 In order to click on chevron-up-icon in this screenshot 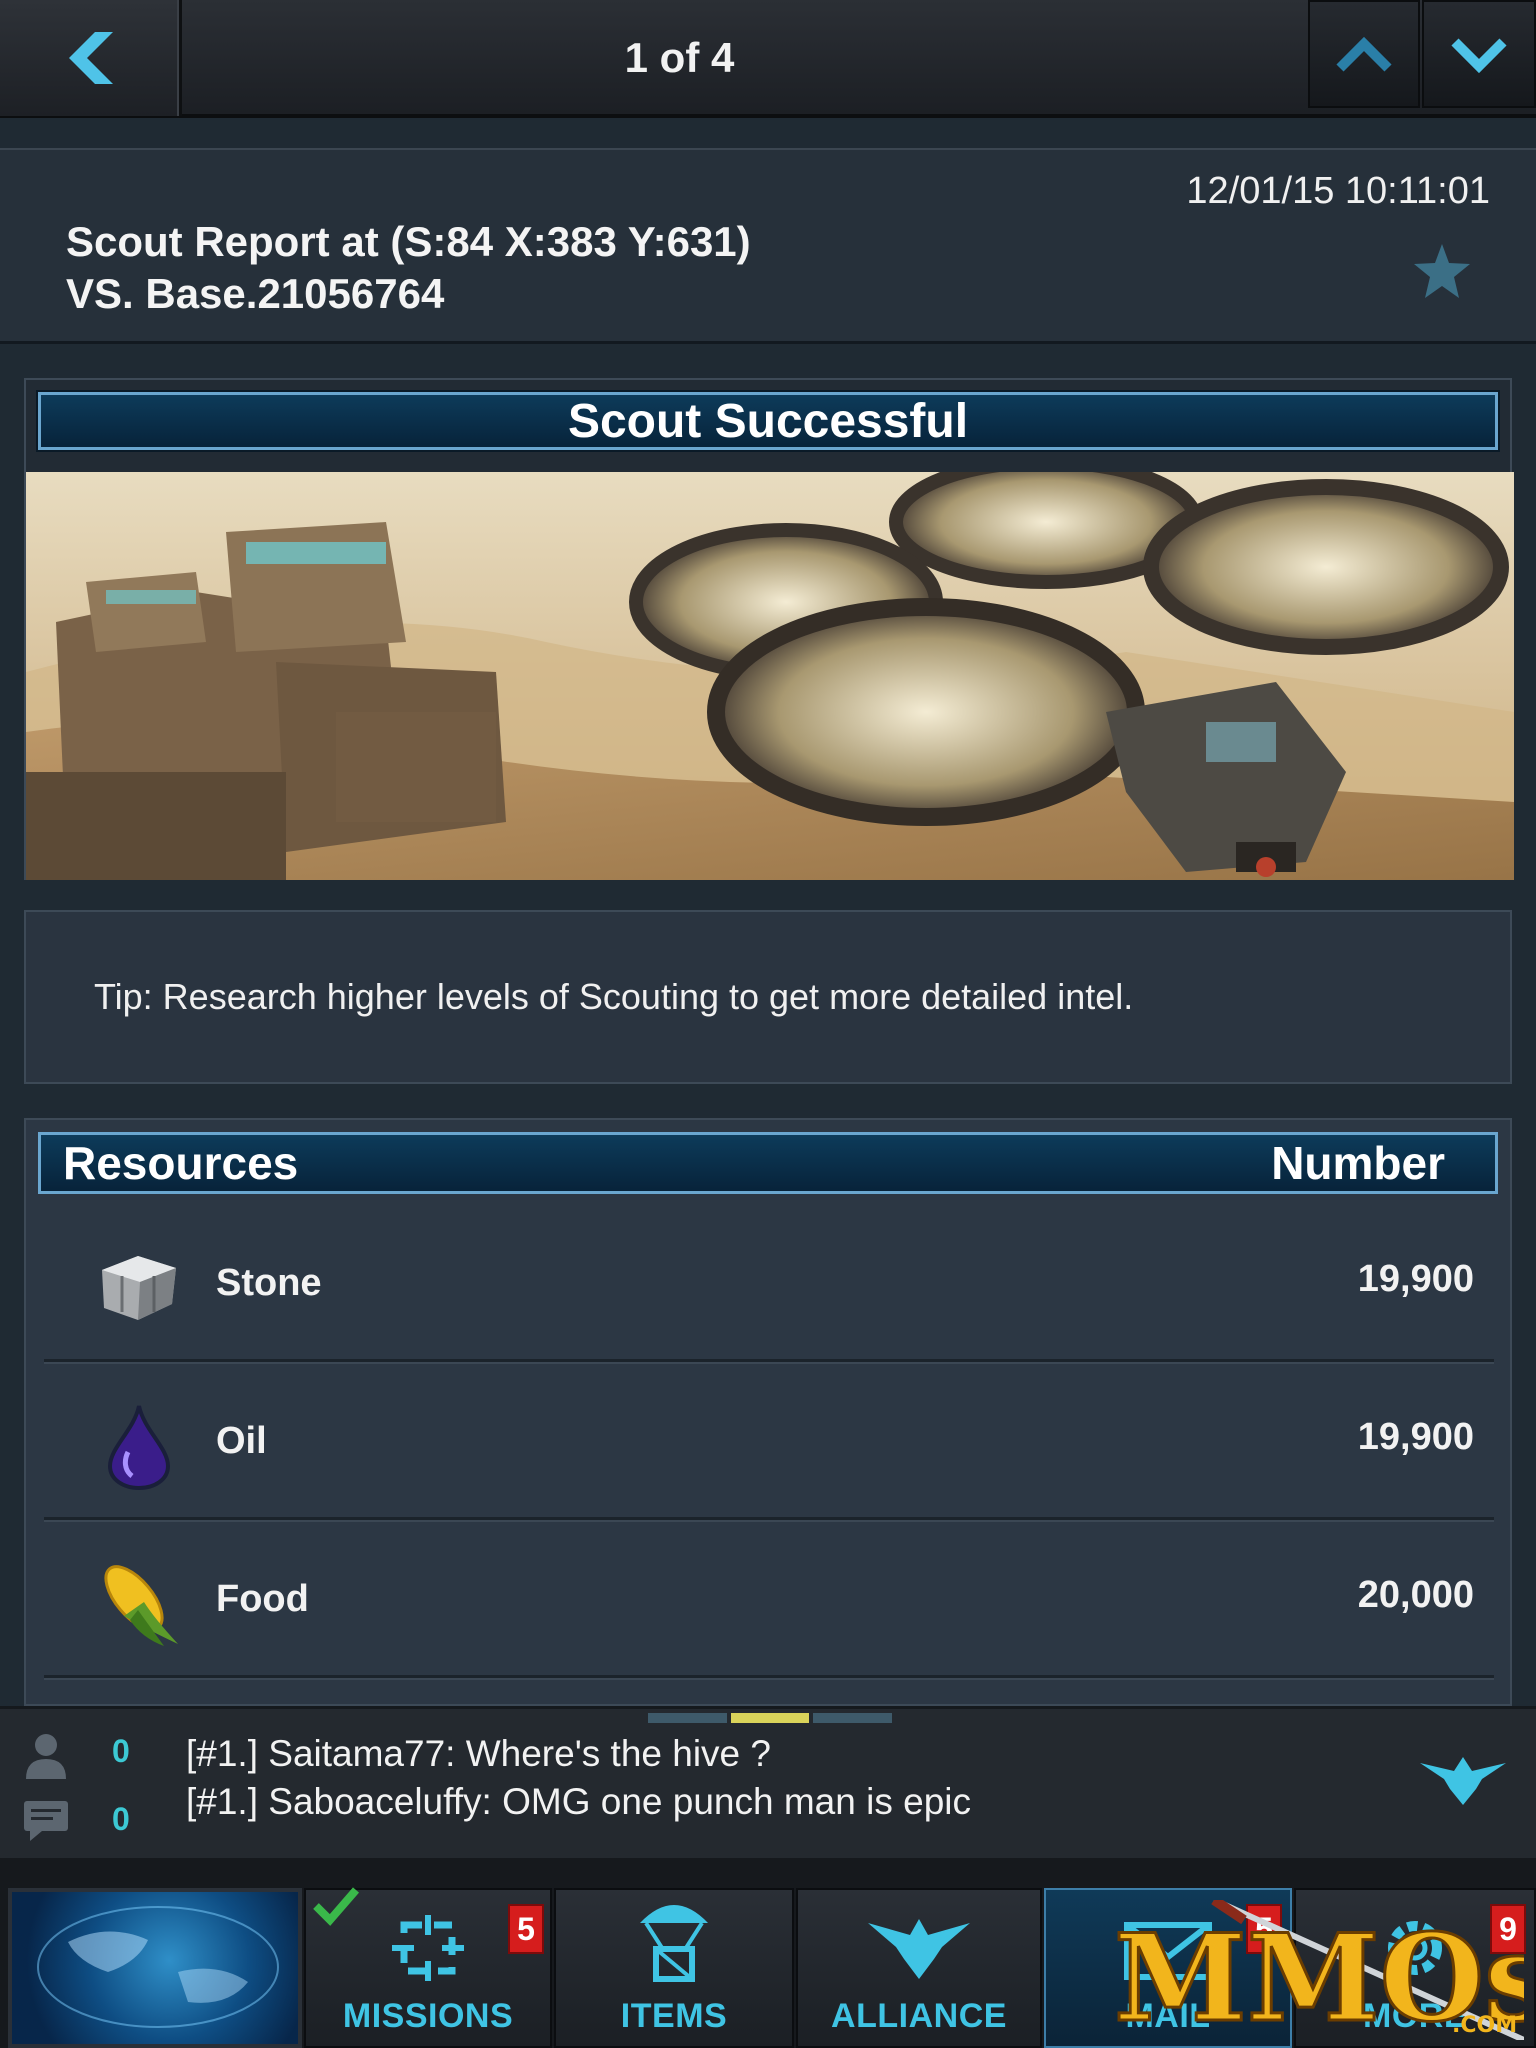, I will do `click(1364, 54)`.